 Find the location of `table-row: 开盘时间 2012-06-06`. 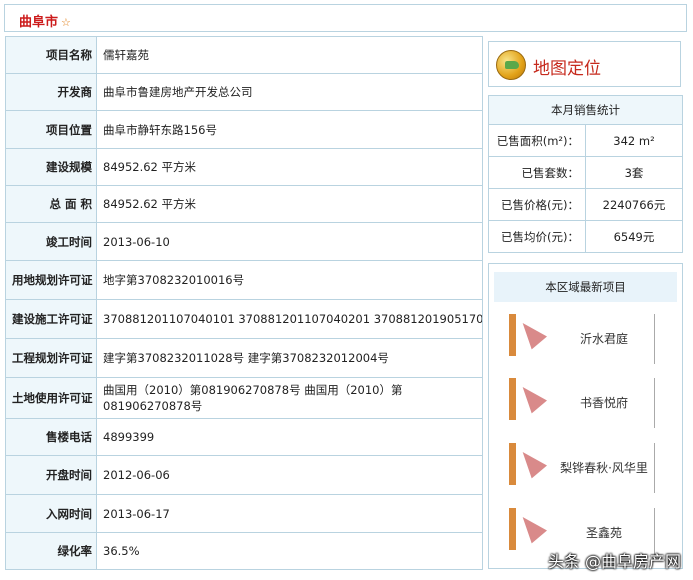

table-row: 开盘时间 2012-06-06 is located at coordinates (244, 475).